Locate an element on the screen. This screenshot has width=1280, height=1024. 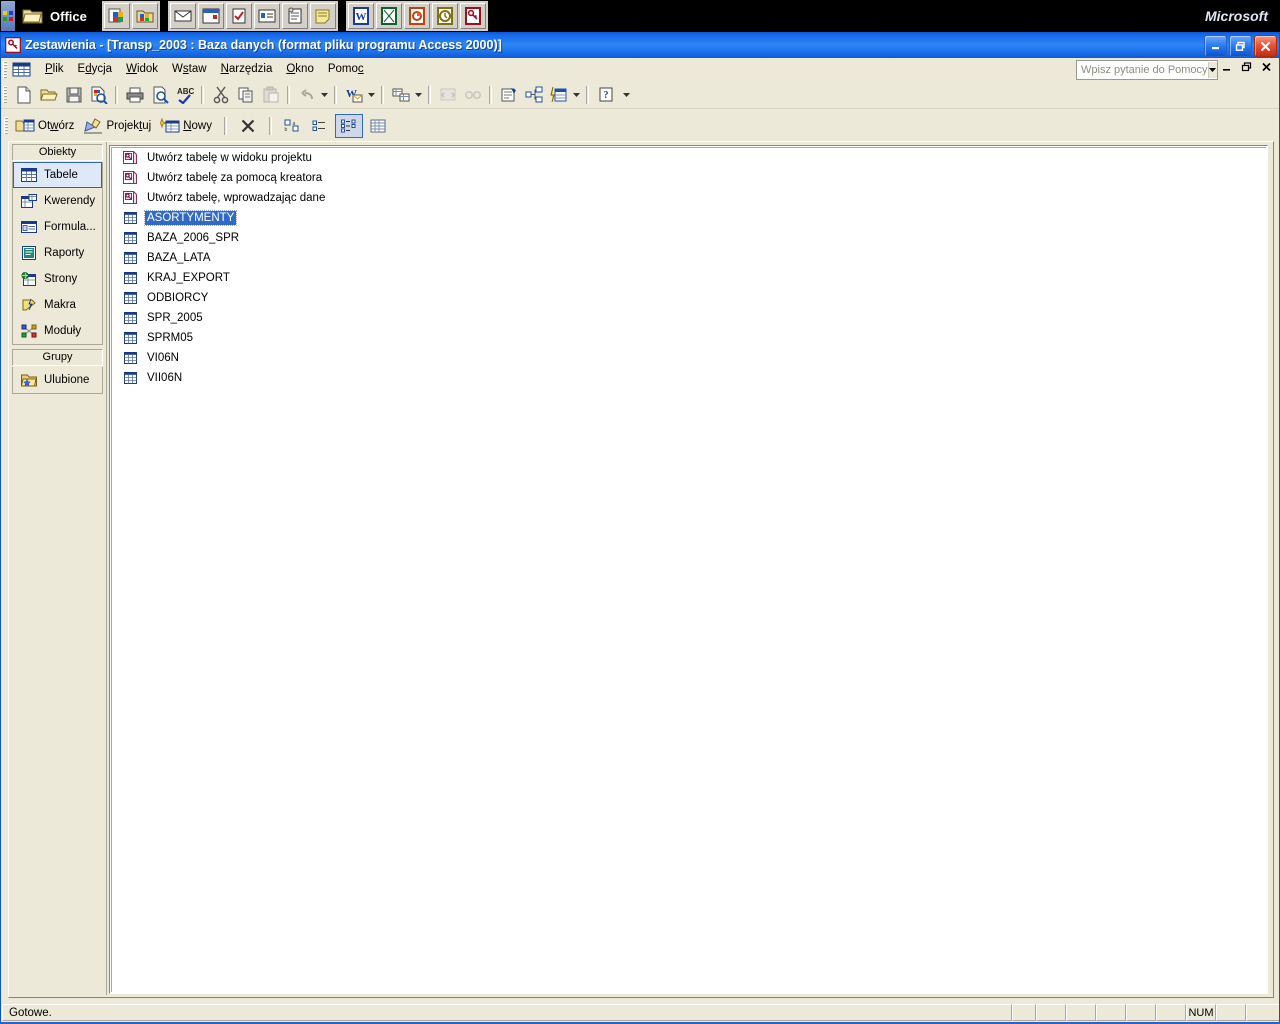
table-list-item: BAZA_2006_SPR is located at coordinates (689, 238).